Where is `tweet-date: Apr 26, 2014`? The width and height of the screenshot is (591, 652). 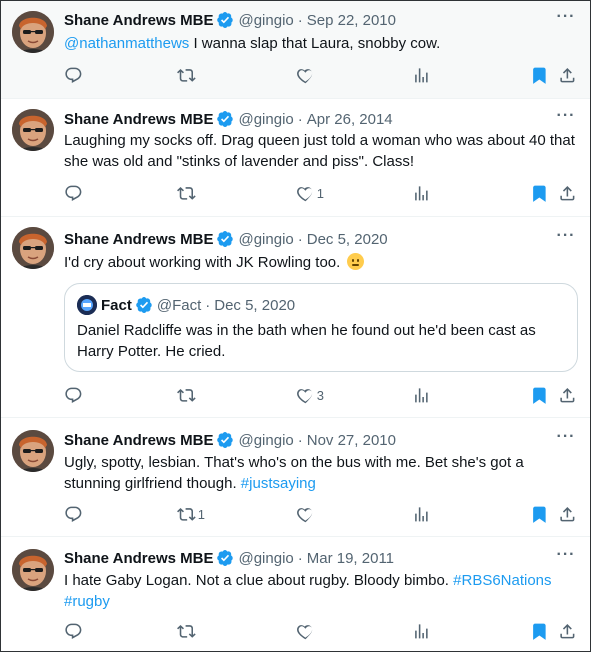
tweet-date: Apr 26, 2014 is located at coordinates (350, 119).